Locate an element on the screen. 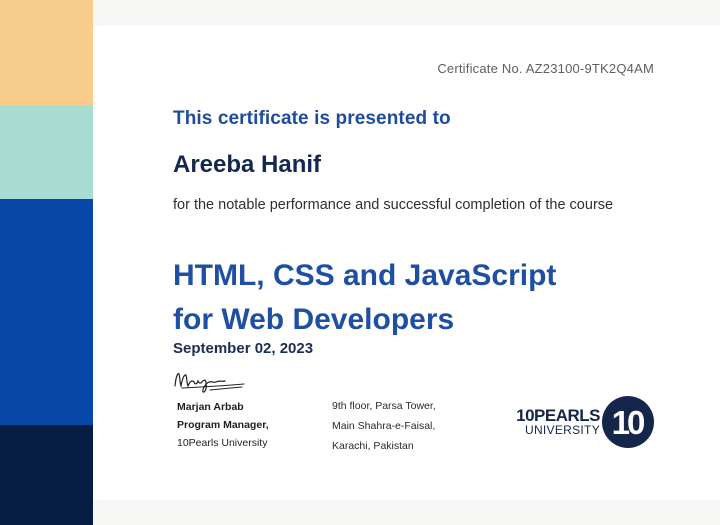  address-line-2: Main Shahra-e-Faisal, is located at coordinates (384, 426).